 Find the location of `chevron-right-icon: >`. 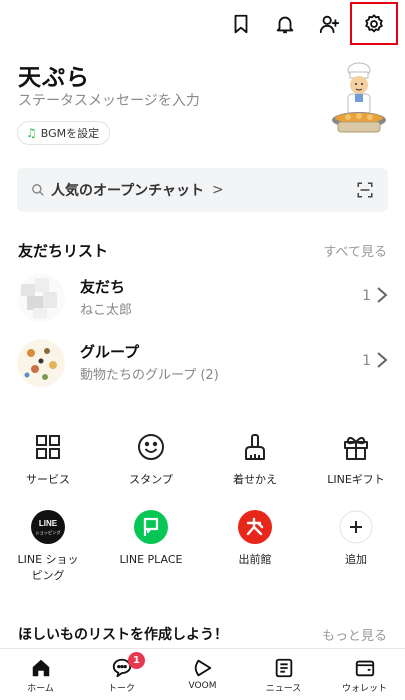

chevron-right-icon: > is located at coordinates (218, 190).